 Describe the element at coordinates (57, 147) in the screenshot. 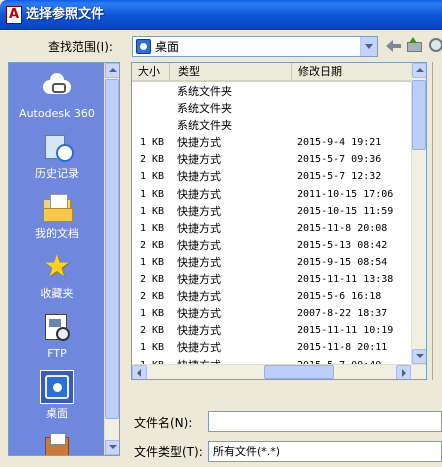

I see `history-icon` at that location.